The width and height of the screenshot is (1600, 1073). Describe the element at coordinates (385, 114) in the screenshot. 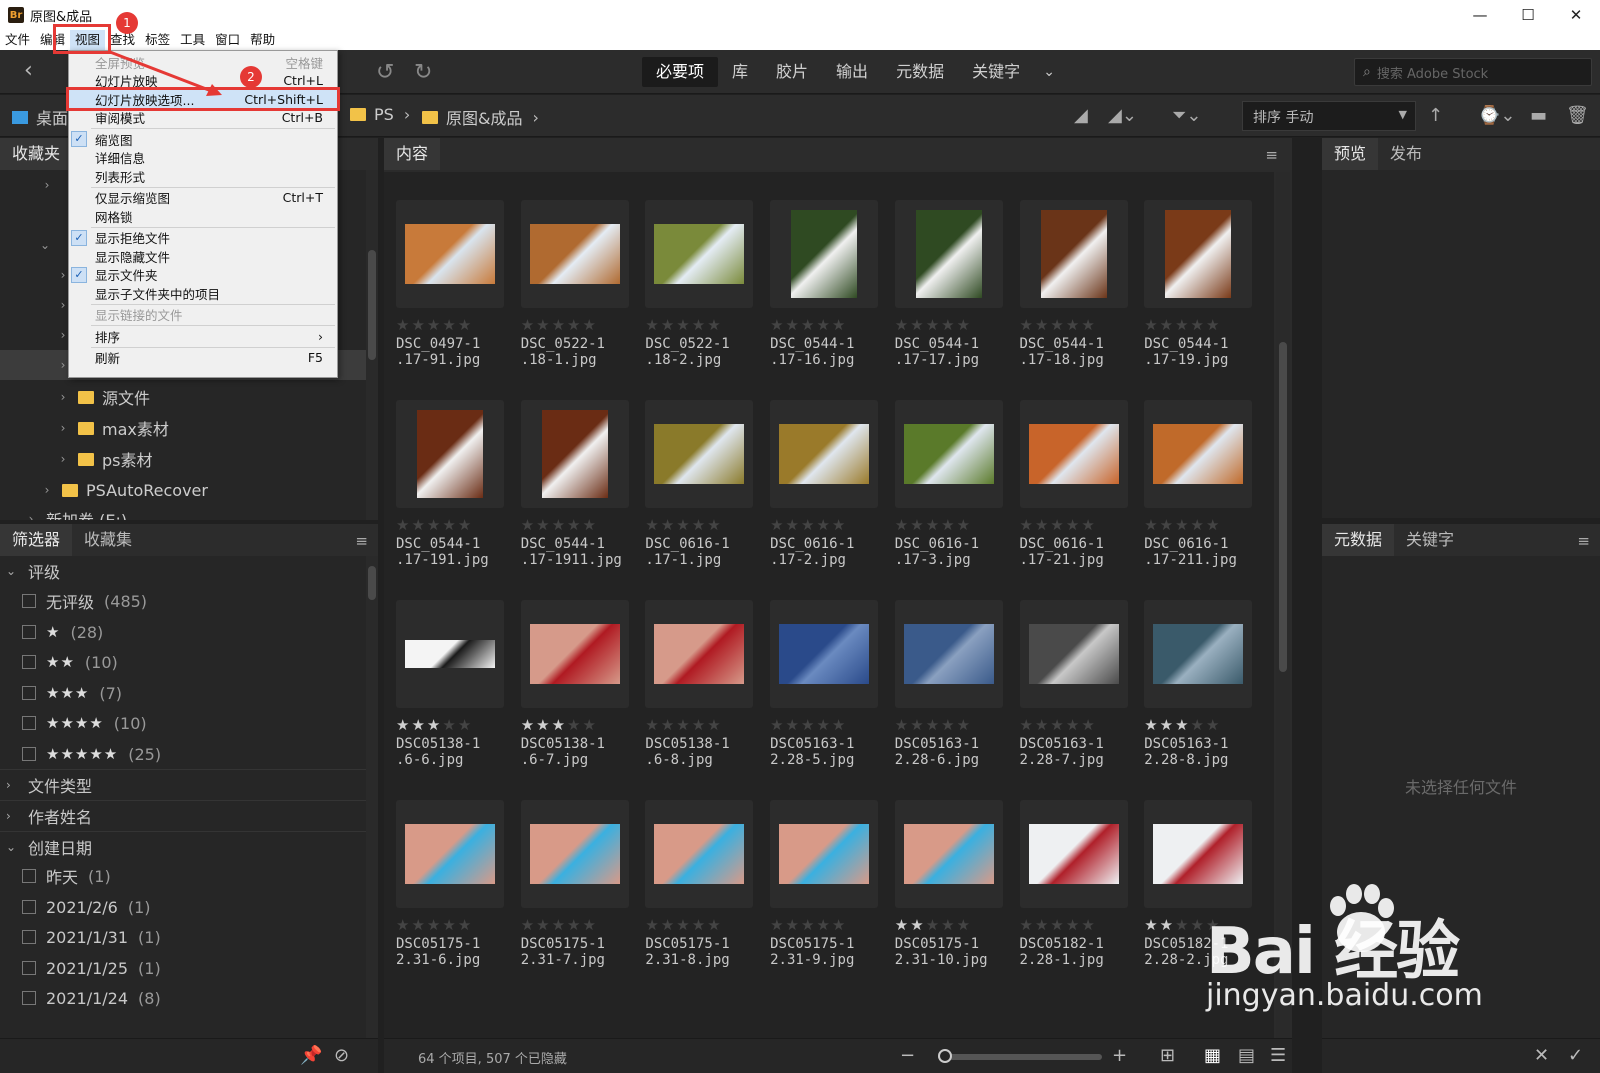

I see `breadcrumb-ps: PS ›` at that location.